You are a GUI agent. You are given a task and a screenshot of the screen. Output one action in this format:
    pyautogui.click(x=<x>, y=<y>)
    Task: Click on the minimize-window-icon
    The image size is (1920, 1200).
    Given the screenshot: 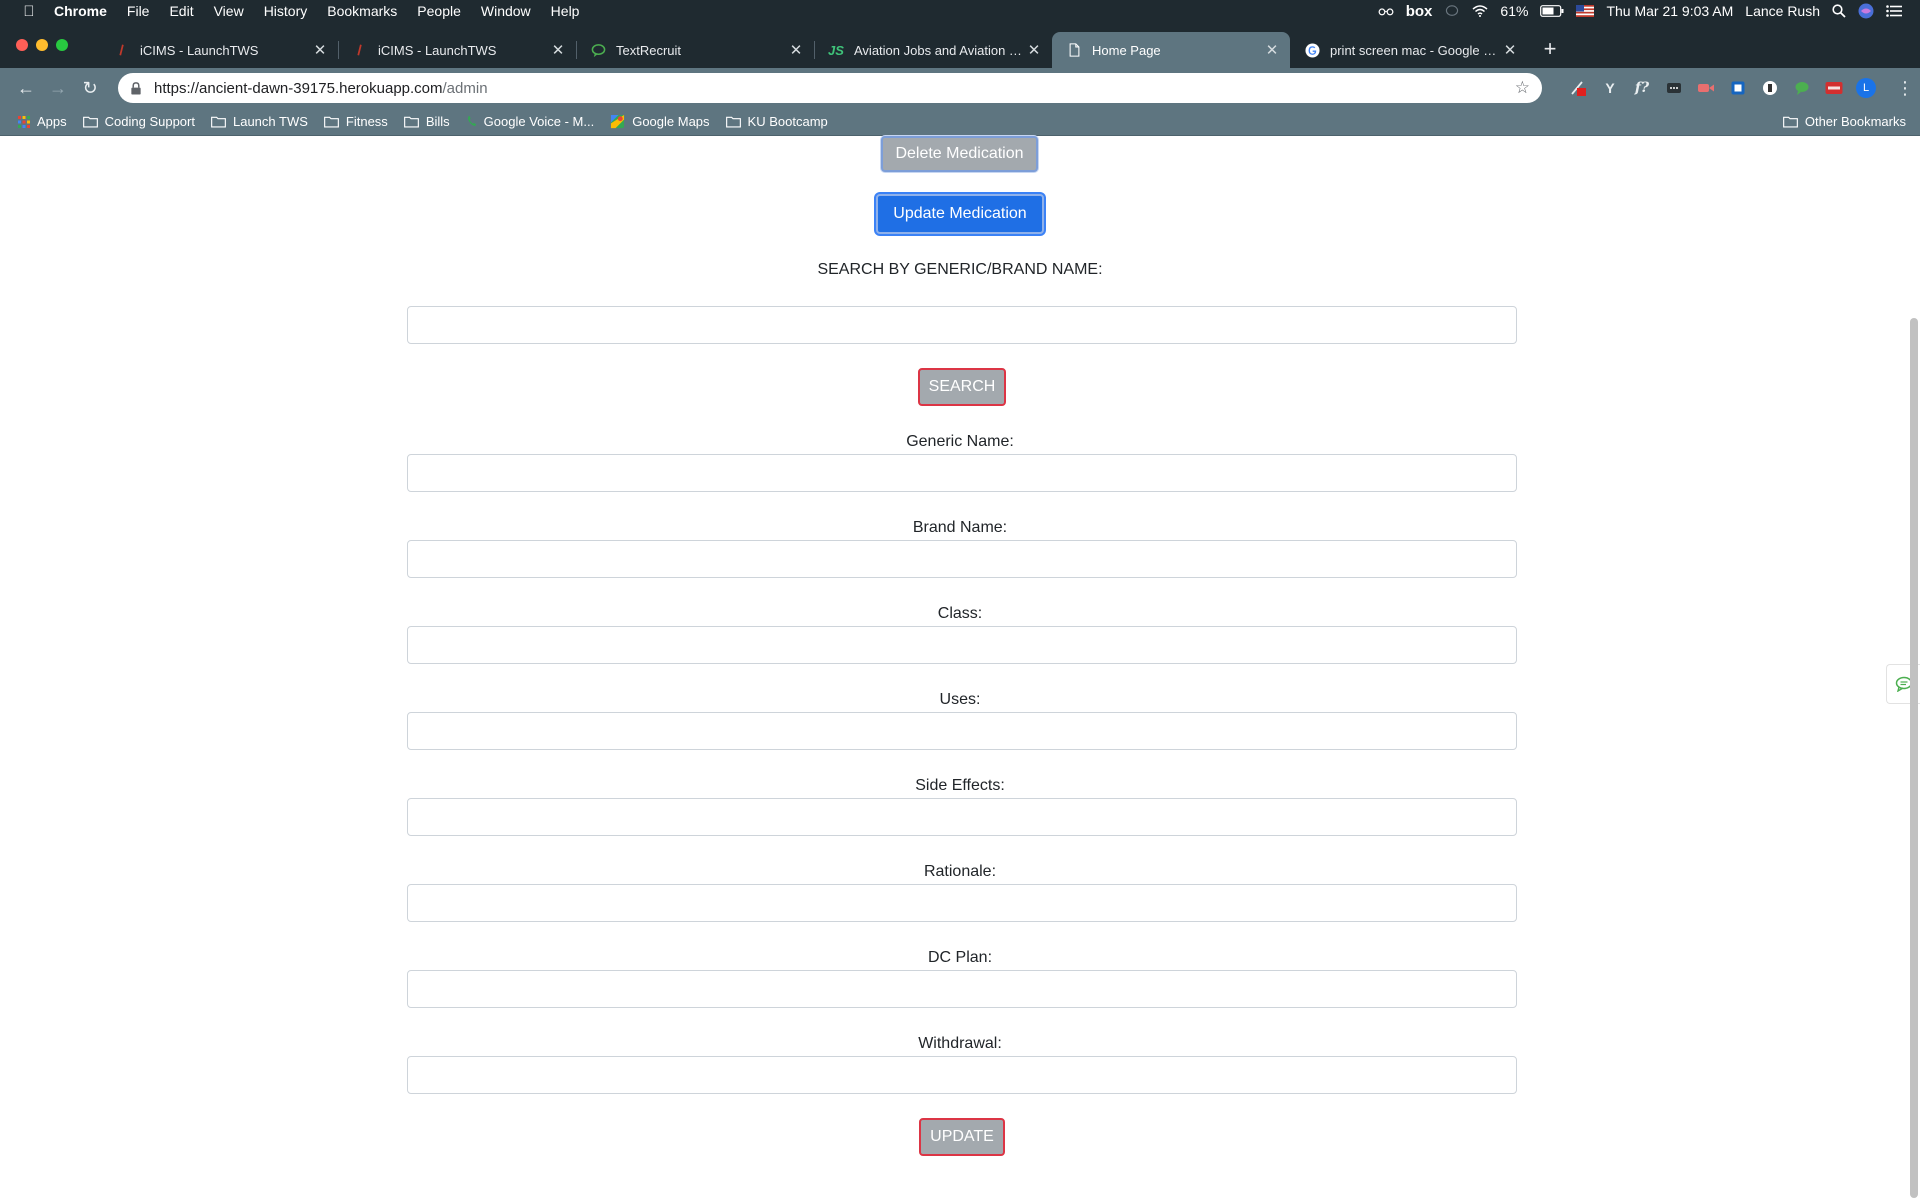 What is the action you would take?
    pyautogui.click(x=42, y=45)
    